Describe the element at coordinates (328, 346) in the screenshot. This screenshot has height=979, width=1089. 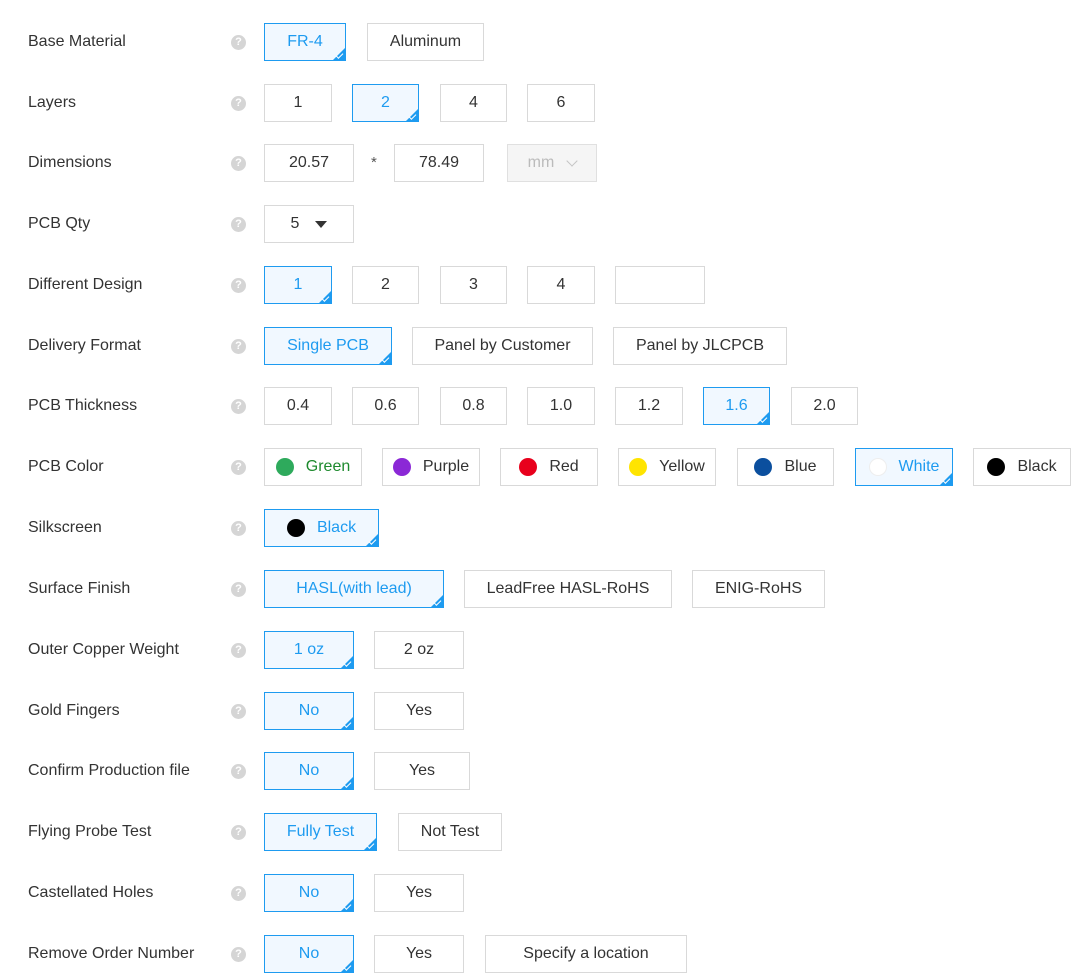
I see `delivery-format-option-single-pcb: Single PCB` at that location.